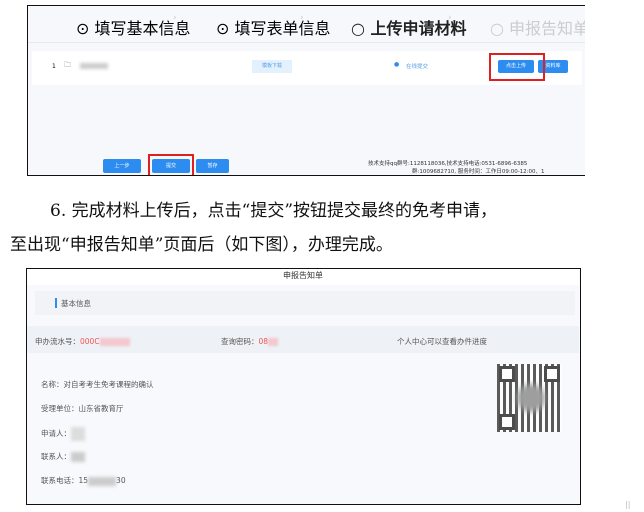  Describe the element at coordinates (417, 67) in the screenshot. I see `status-text: 在线提交` at that location.